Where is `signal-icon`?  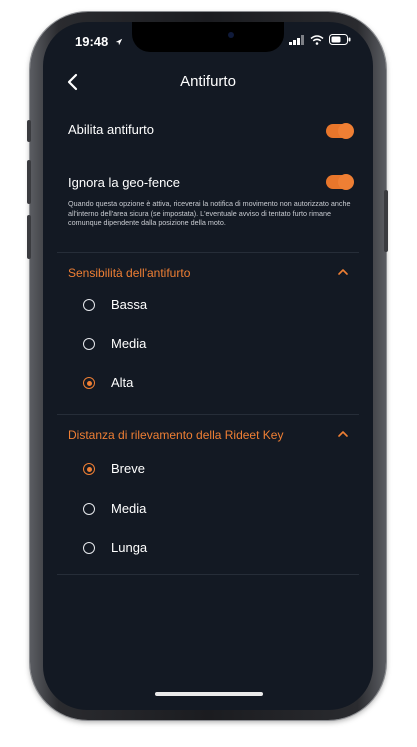
signal-icon is located at coordinates (296, 39).